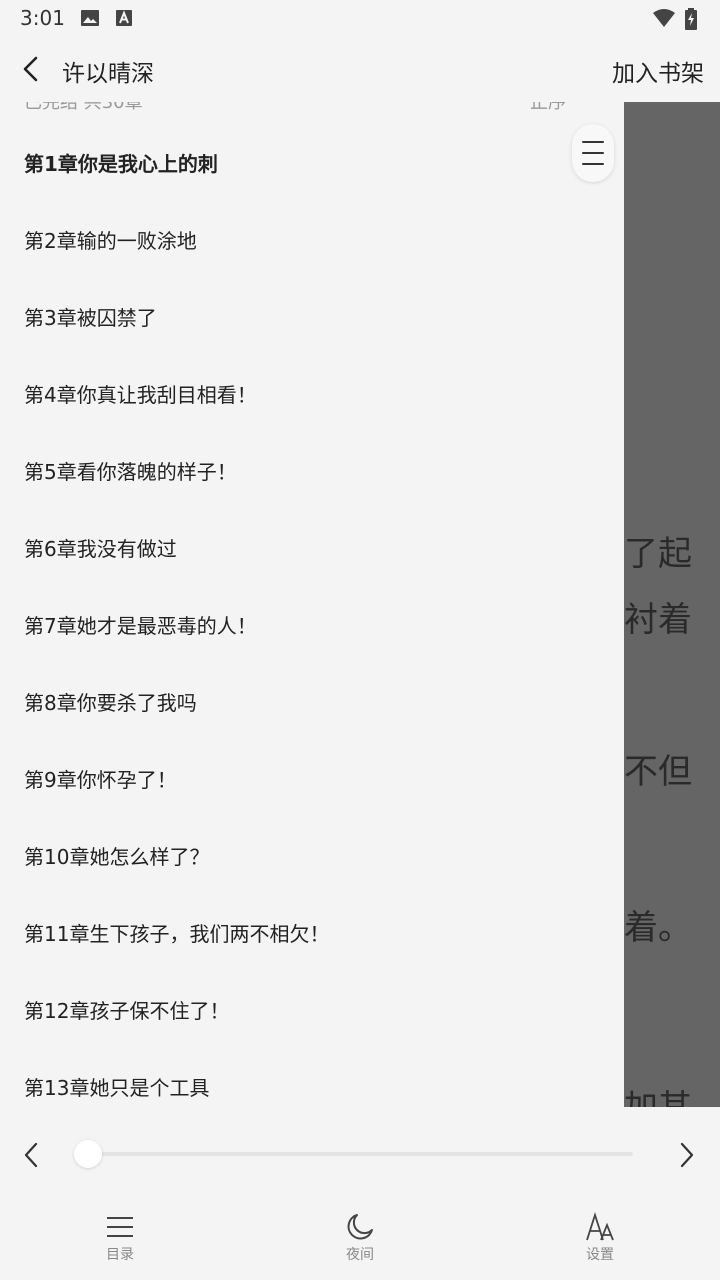 The height and width of the screenshot is (1280, 720). What do you see at coordinates (108, 74) in the screenshot?
I see `book-title: 许以晴深` at bounding box center [108, 74].